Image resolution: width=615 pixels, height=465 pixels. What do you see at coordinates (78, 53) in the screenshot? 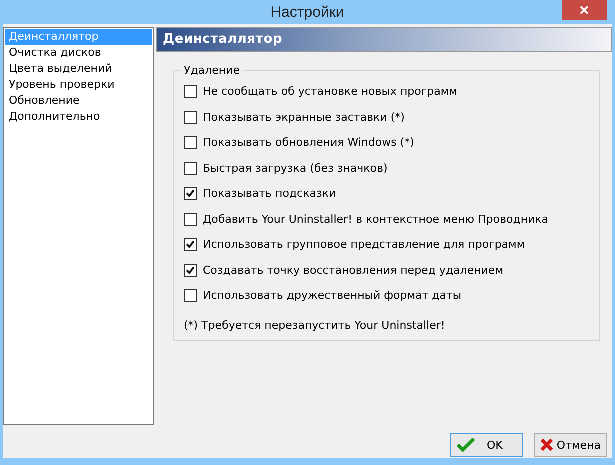
I see `sidebar-item: Очистка дисков` at bounding box center [78, 53].